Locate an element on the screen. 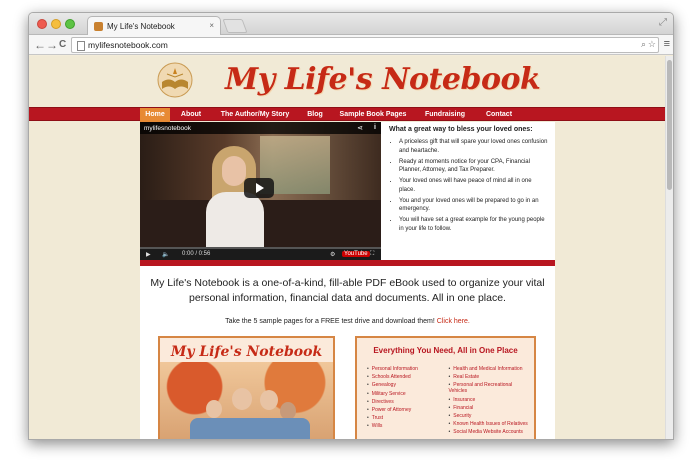  browser-menu-icon: ≡ is located at coordinates (667, 44).